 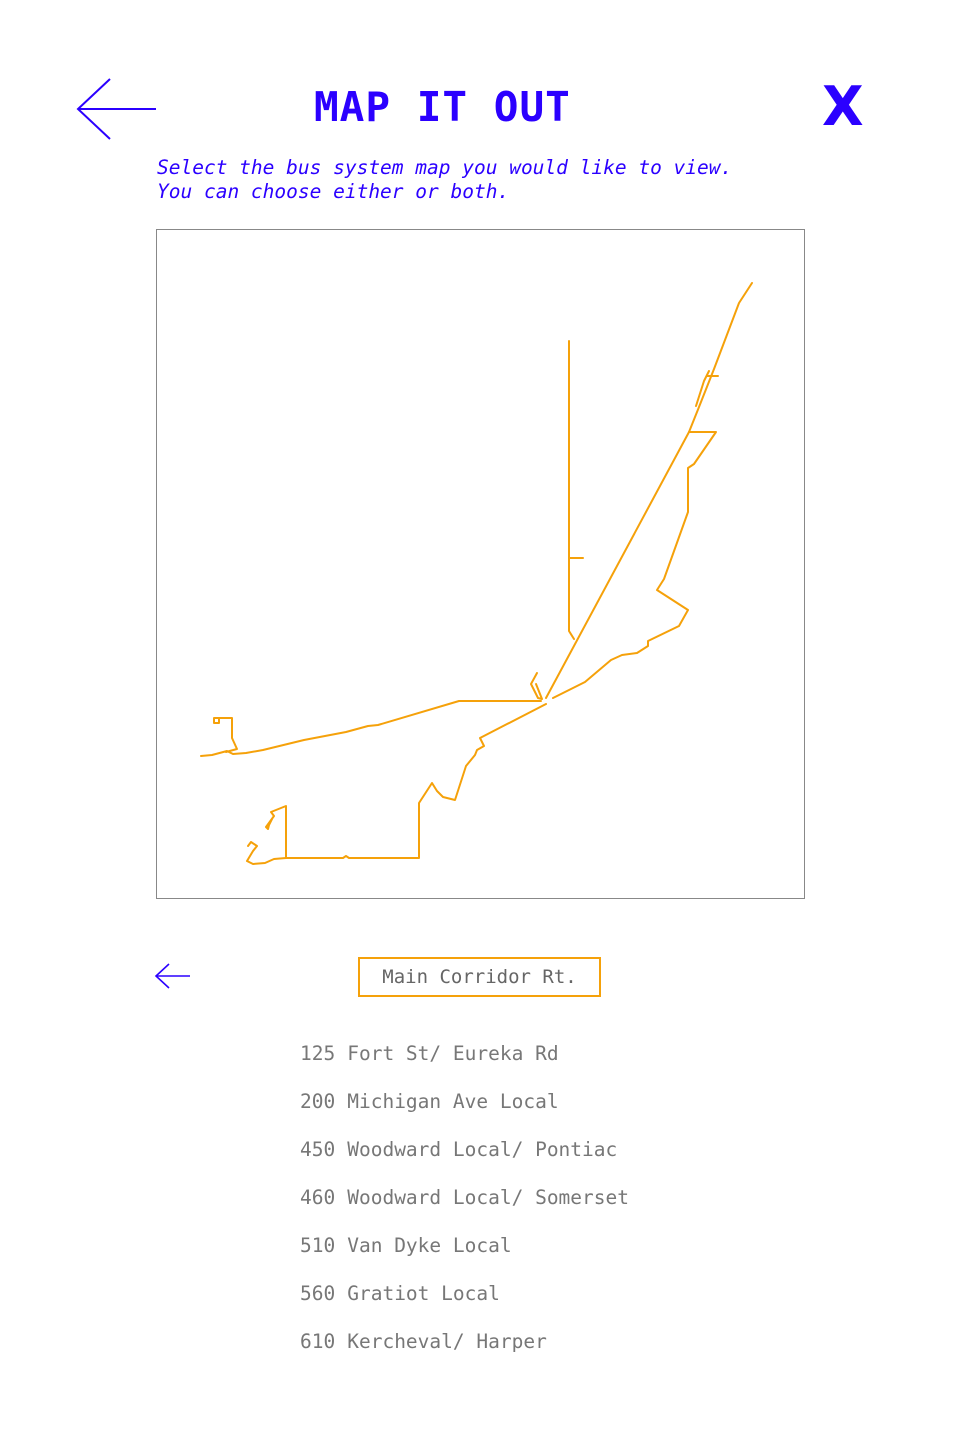 What do you see at coordinates (371, 728) in the screenshot?
I see `route-line-michigan` at bounding box center [371, 728].